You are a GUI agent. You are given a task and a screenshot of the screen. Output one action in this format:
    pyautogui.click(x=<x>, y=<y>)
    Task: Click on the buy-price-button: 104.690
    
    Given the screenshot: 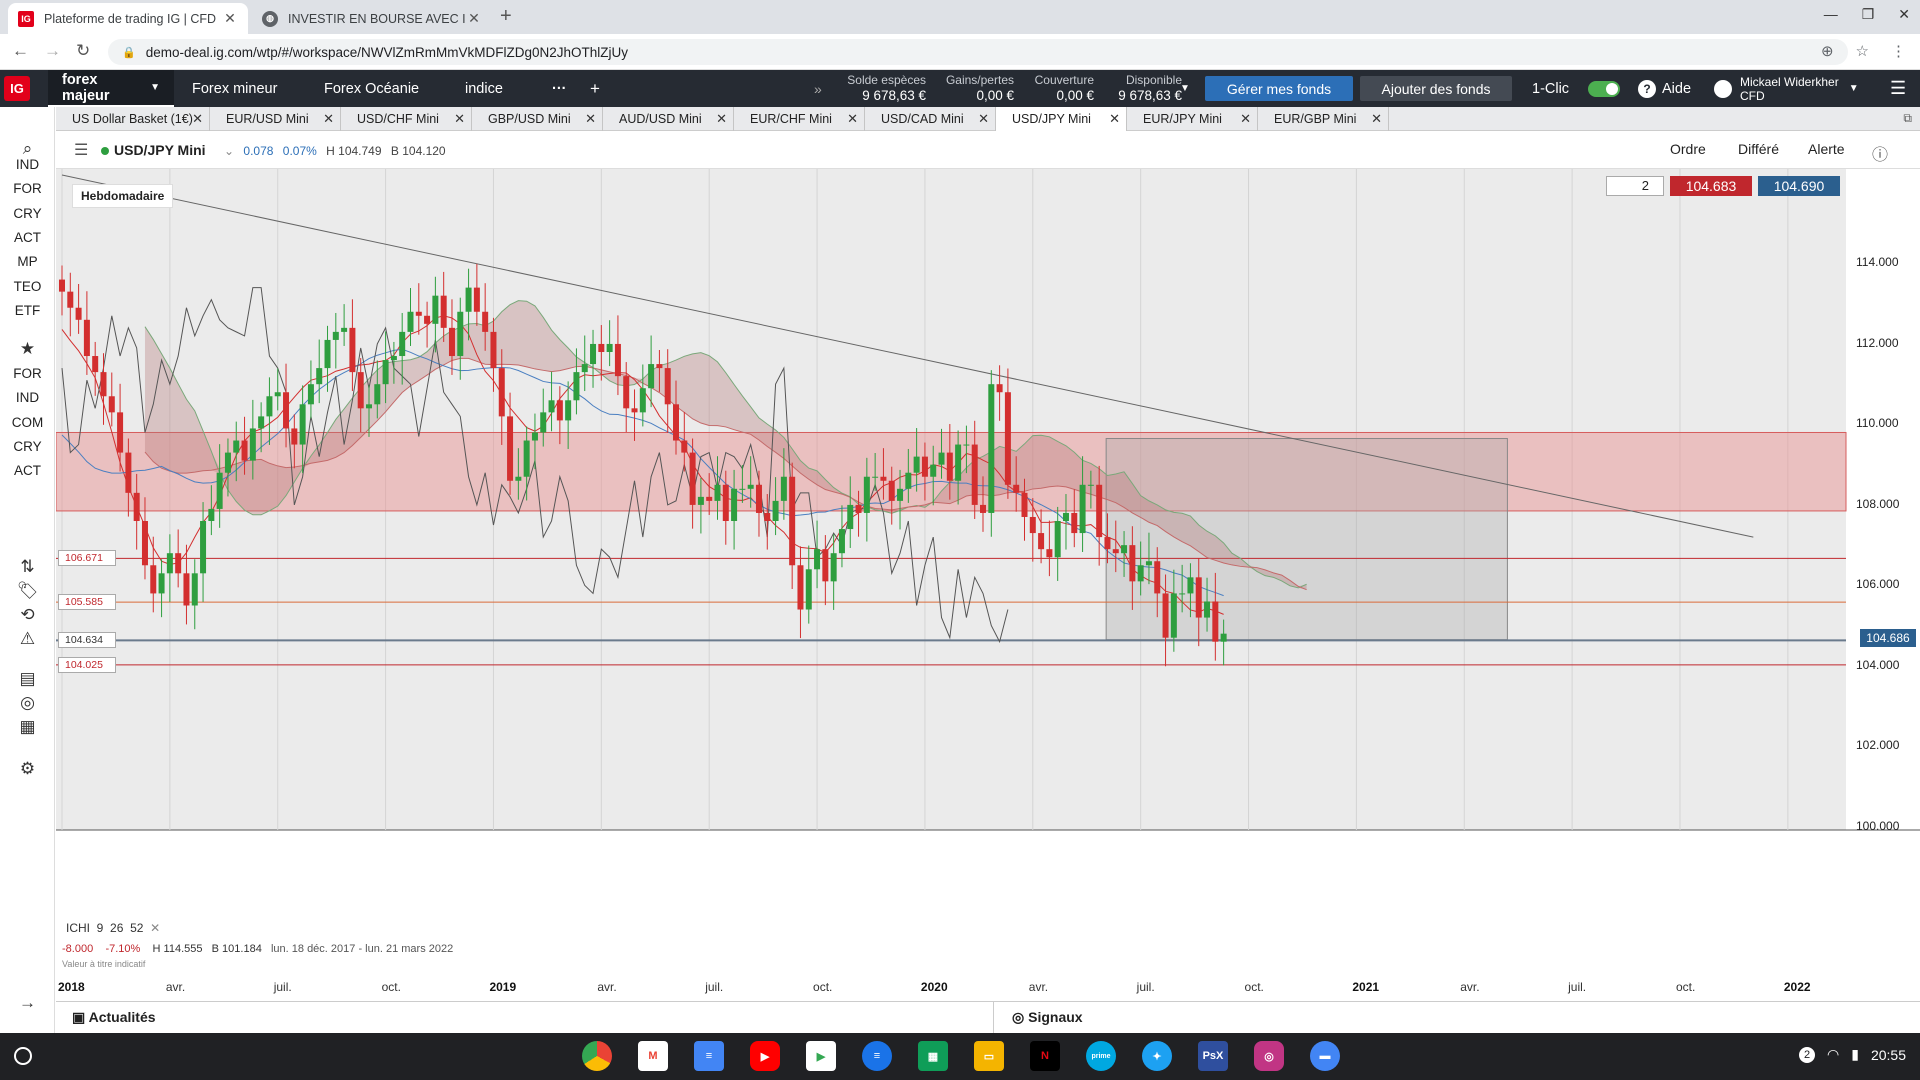 What is the action you would take?
    pyautogui.click(x=1799, y=186)
    